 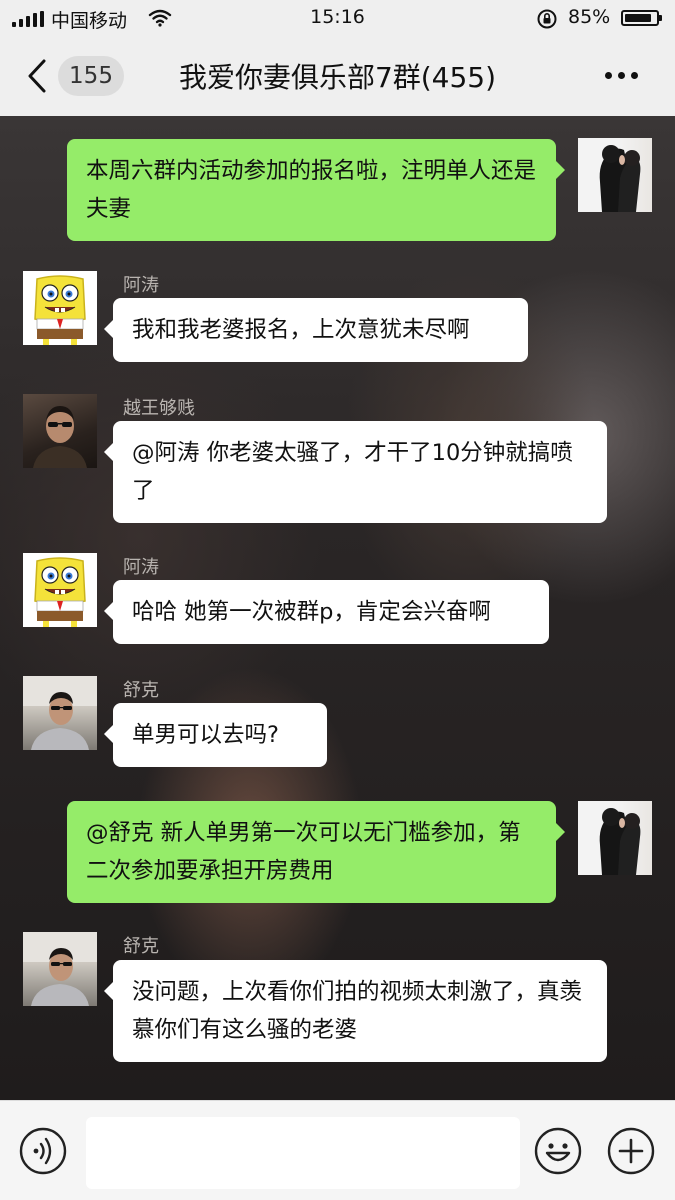 What do you see at coordinates (355, 1011) in the screenshot?
I see `message-bubble-incoming: 没问题，上次看你们拍的视频太刺激了，真羡慕你们有这么骚的老婆` at bounding box center [355, 1011].